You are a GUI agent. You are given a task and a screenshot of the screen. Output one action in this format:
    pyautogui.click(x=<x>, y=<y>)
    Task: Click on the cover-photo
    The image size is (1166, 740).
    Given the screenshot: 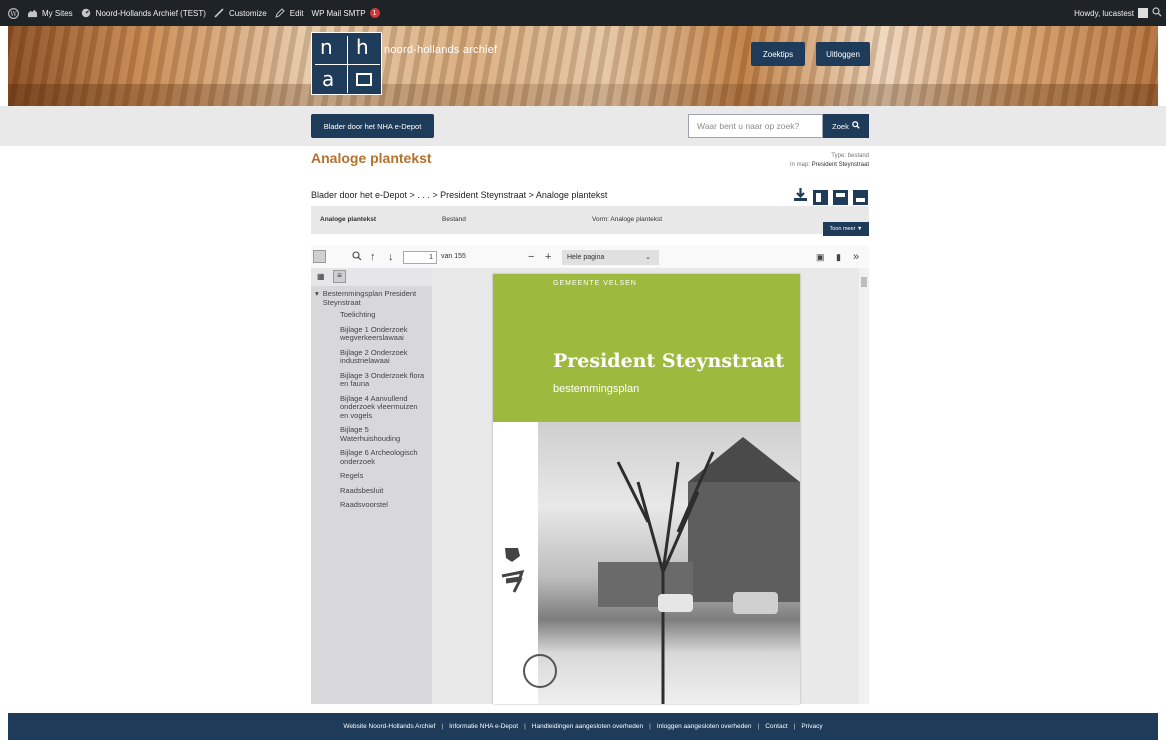 What is the action you would take?
    pyautogui.click(x=669, y=563)
    